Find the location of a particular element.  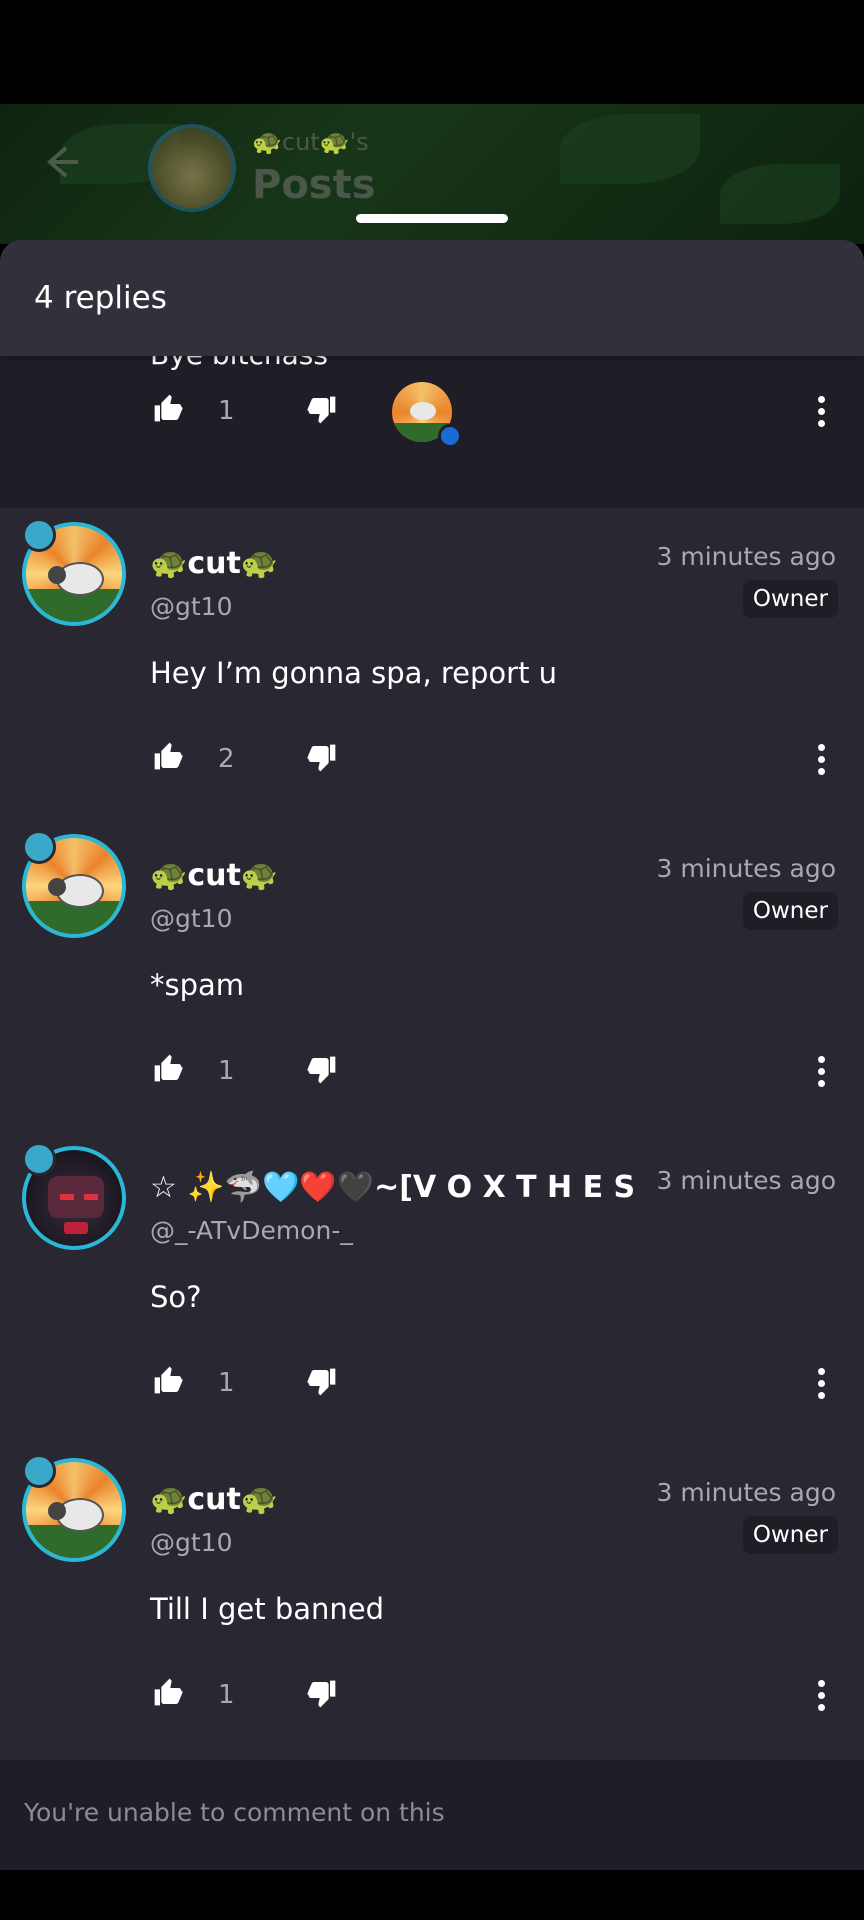

parent-comment-actions: 1 is located at coordinates (432, 415).